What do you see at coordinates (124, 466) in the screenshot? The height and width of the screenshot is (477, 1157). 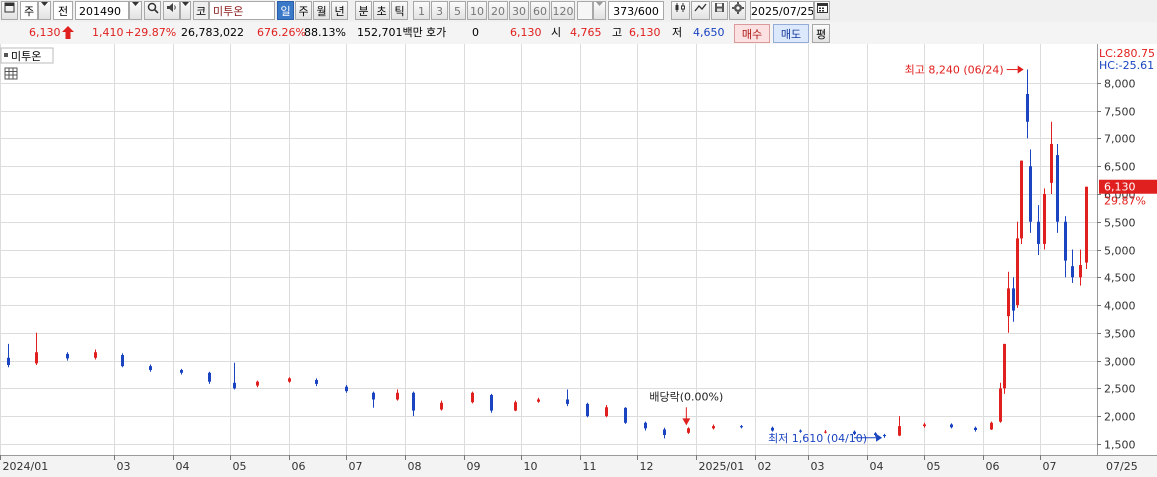 I see `x-tick-label: 03` at bounding box center [124, 466].